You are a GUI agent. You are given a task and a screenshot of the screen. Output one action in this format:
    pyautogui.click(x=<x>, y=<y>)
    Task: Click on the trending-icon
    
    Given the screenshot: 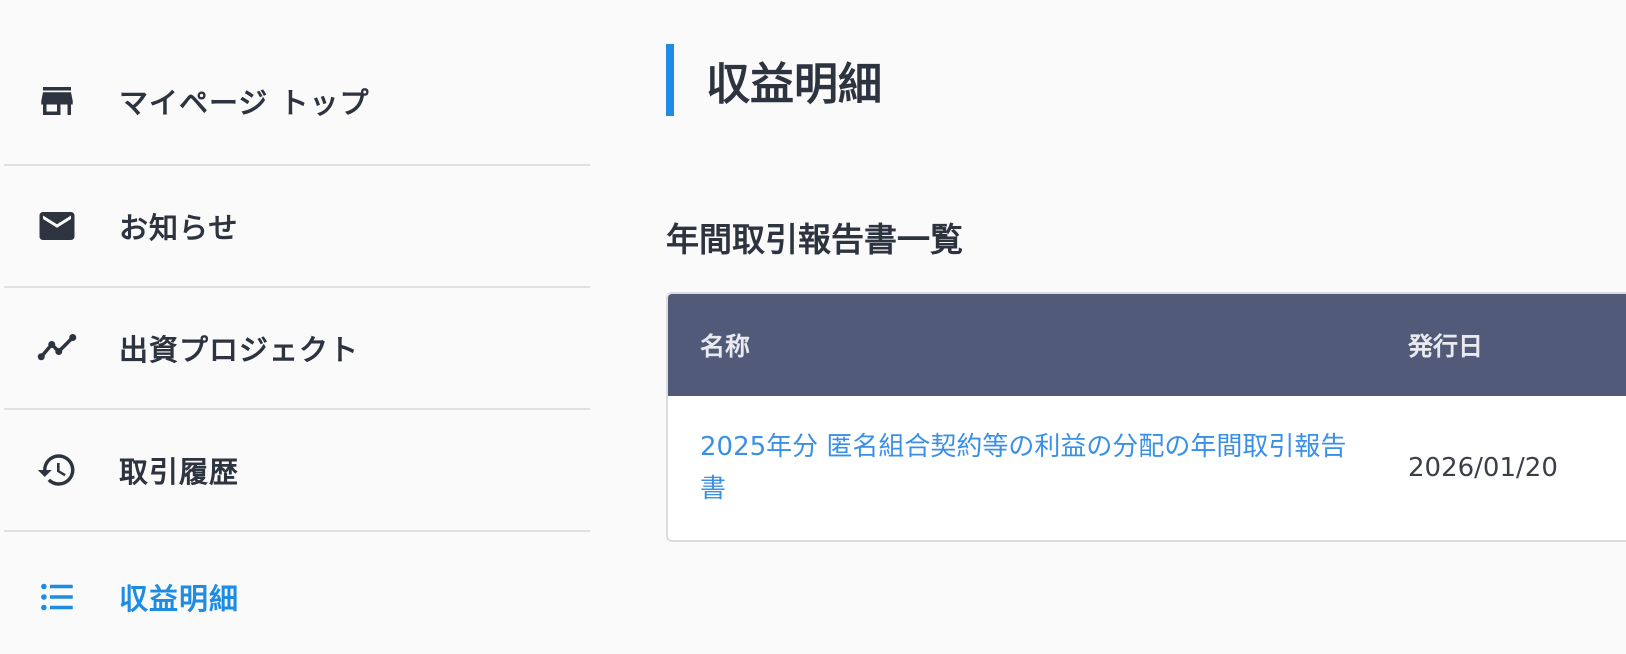 What is the action you would take?
    pyautogui.click(x=57, y=348)
    